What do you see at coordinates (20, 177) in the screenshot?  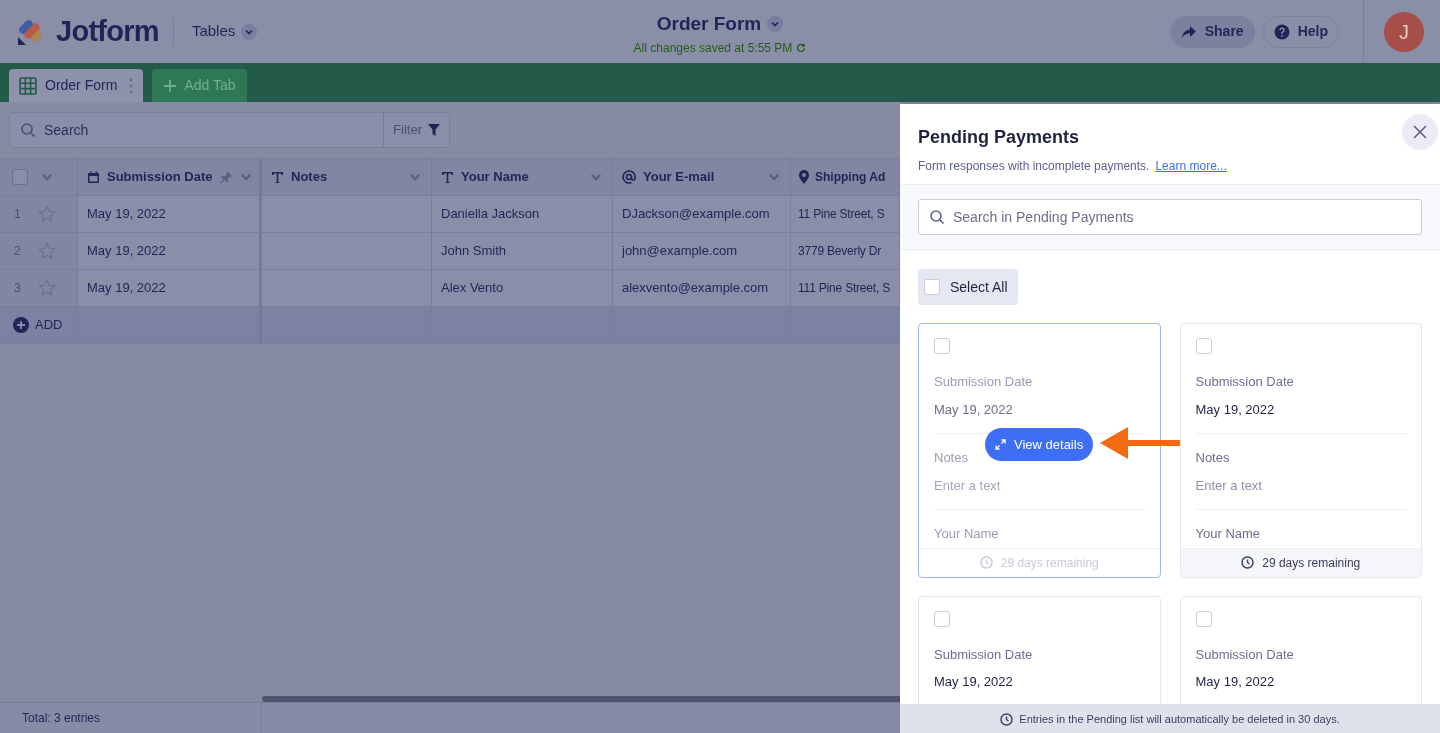 I see `select-all-checkbox` at bounding box center [20, 177].